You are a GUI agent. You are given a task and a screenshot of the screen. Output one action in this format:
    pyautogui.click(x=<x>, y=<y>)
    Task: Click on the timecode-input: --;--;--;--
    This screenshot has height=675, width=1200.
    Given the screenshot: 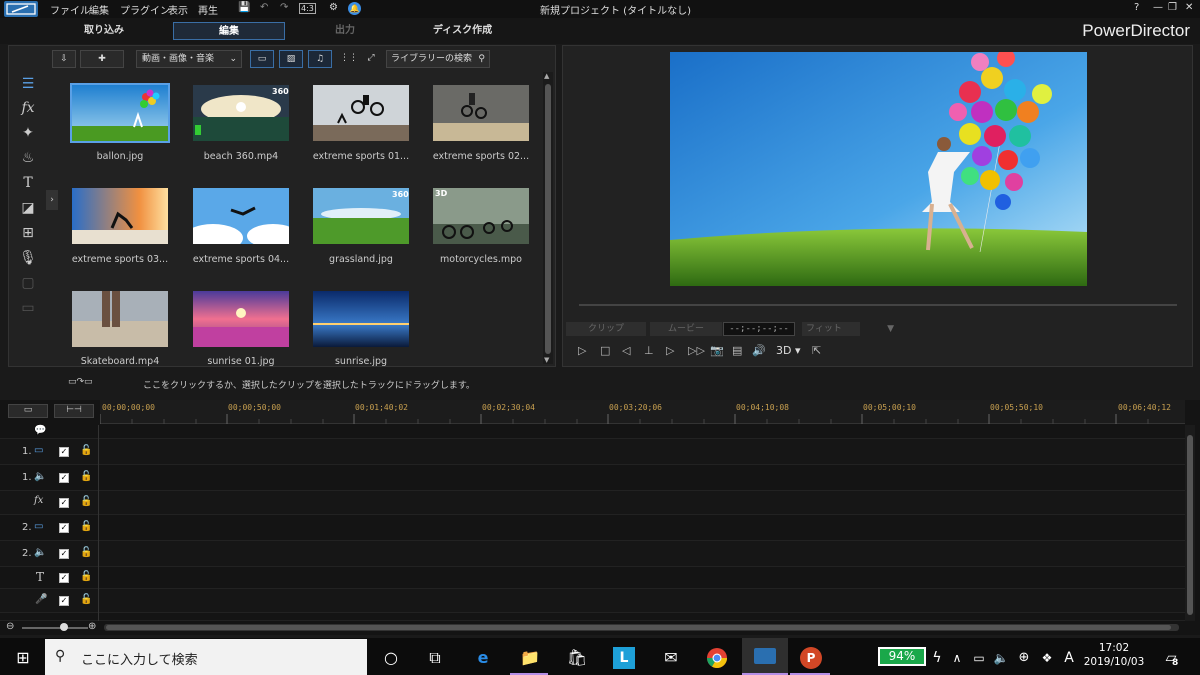 What is the action you would take?
    pyautogui.click(x=759, y=329)
    